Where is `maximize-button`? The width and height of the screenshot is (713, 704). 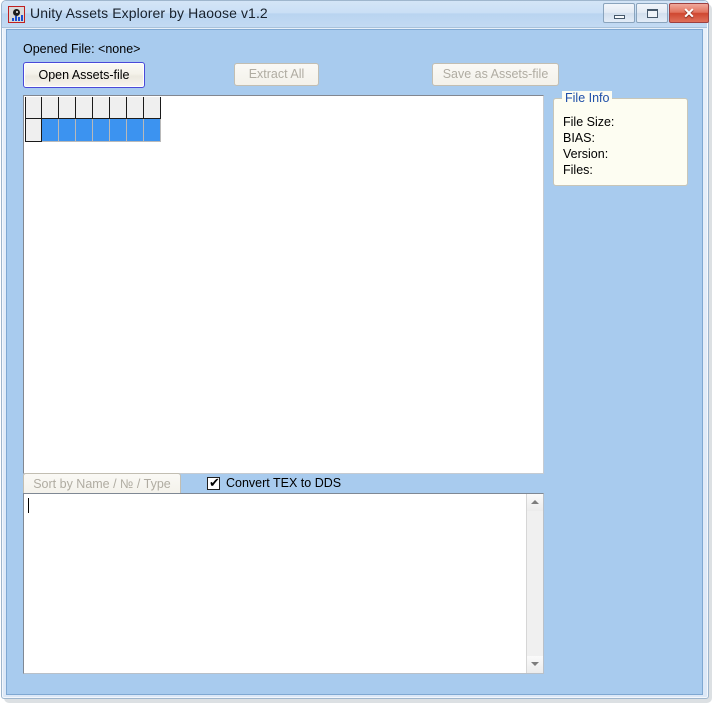
maximize-button is located at coordinates (652, 13).